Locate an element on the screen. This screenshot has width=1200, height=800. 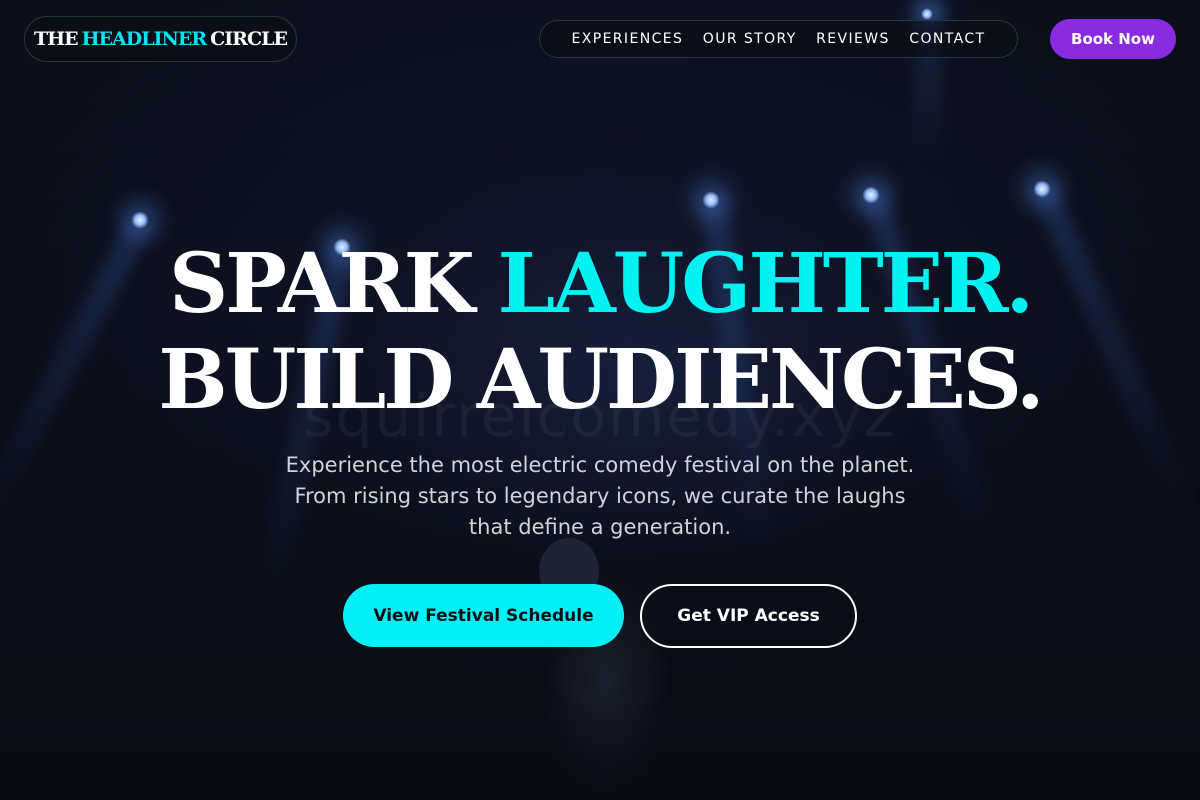
site-logo: THE HEADLINER CIRCLE is located at coordinates (160, 39).